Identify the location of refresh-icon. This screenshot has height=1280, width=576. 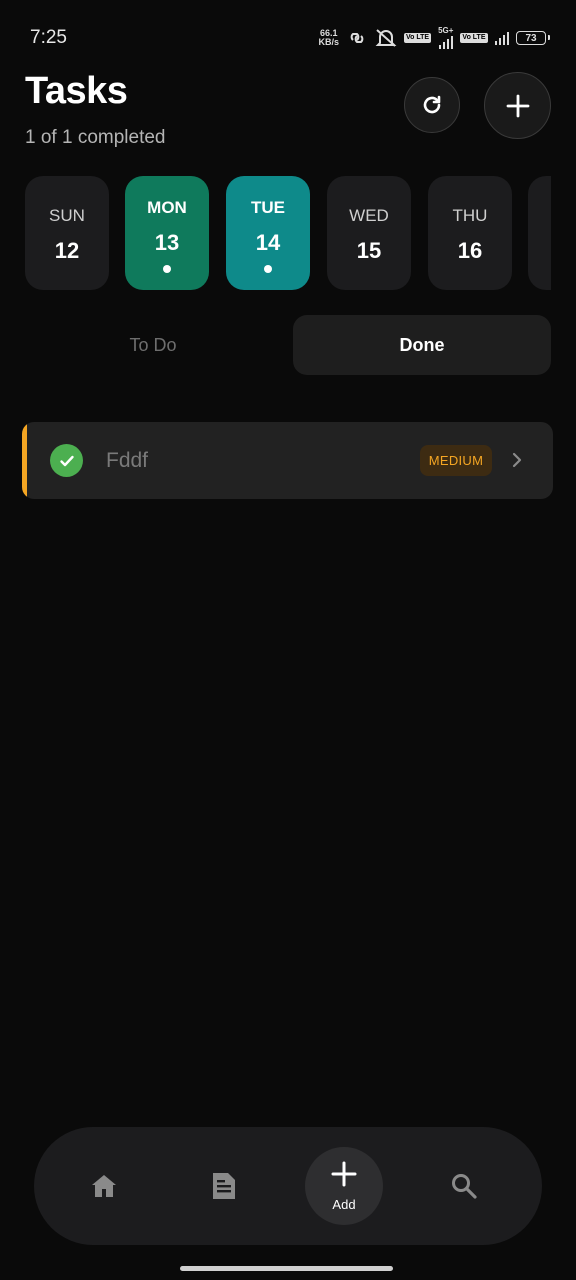
(432, 104).